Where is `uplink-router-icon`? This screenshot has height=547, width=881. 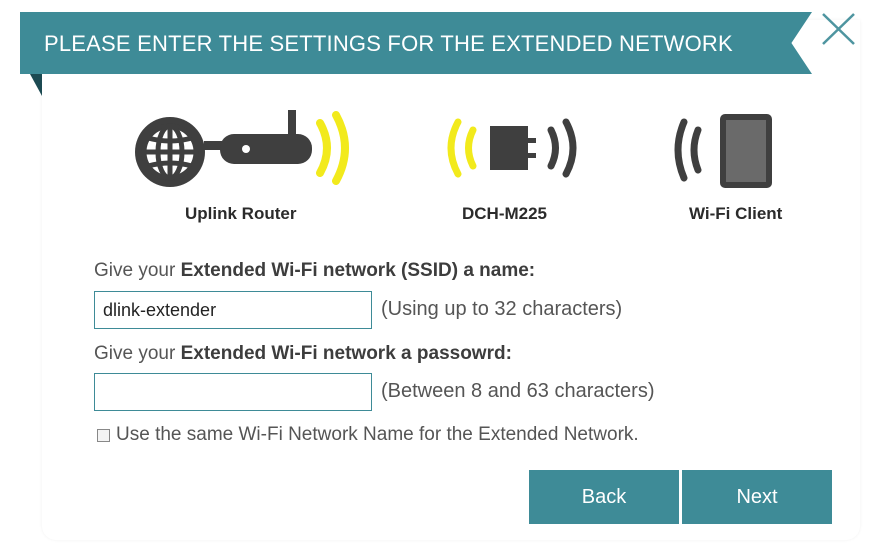
uplink-router-icon is located at coordinates (242, 148).